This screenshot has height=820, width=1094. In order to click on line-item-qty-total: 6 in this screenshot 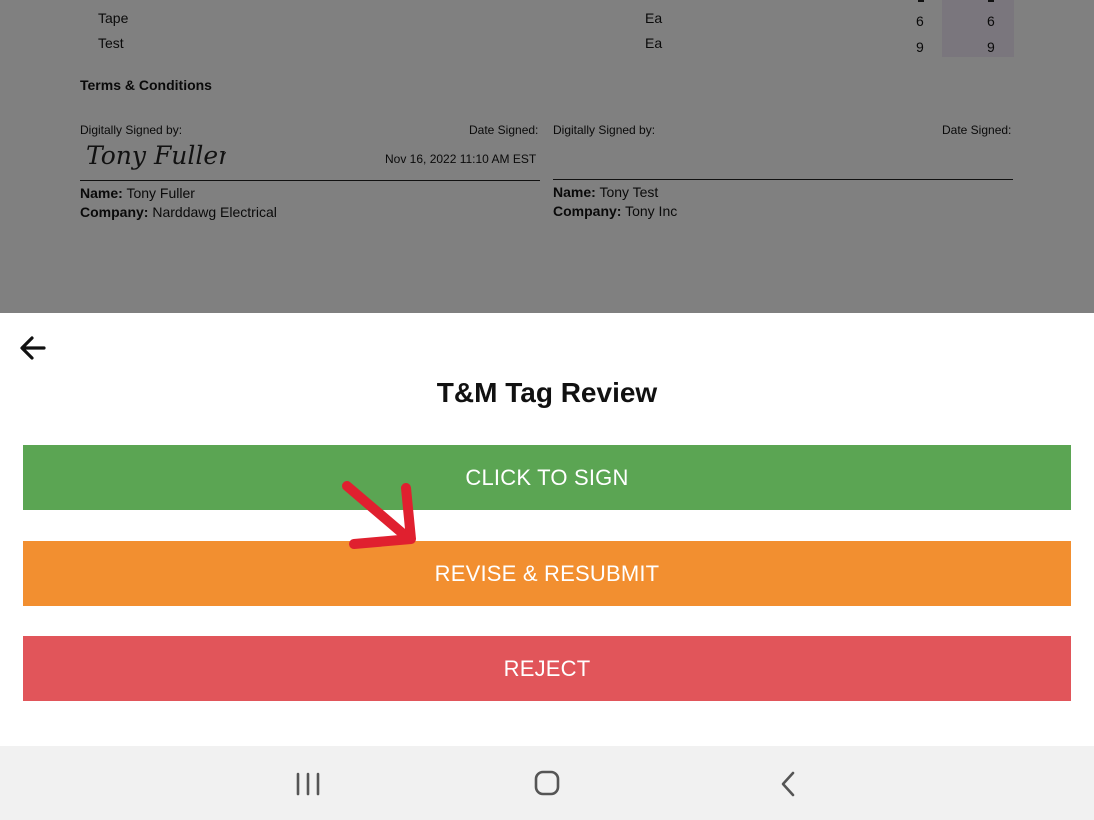, I will do `click(991, 21)`.